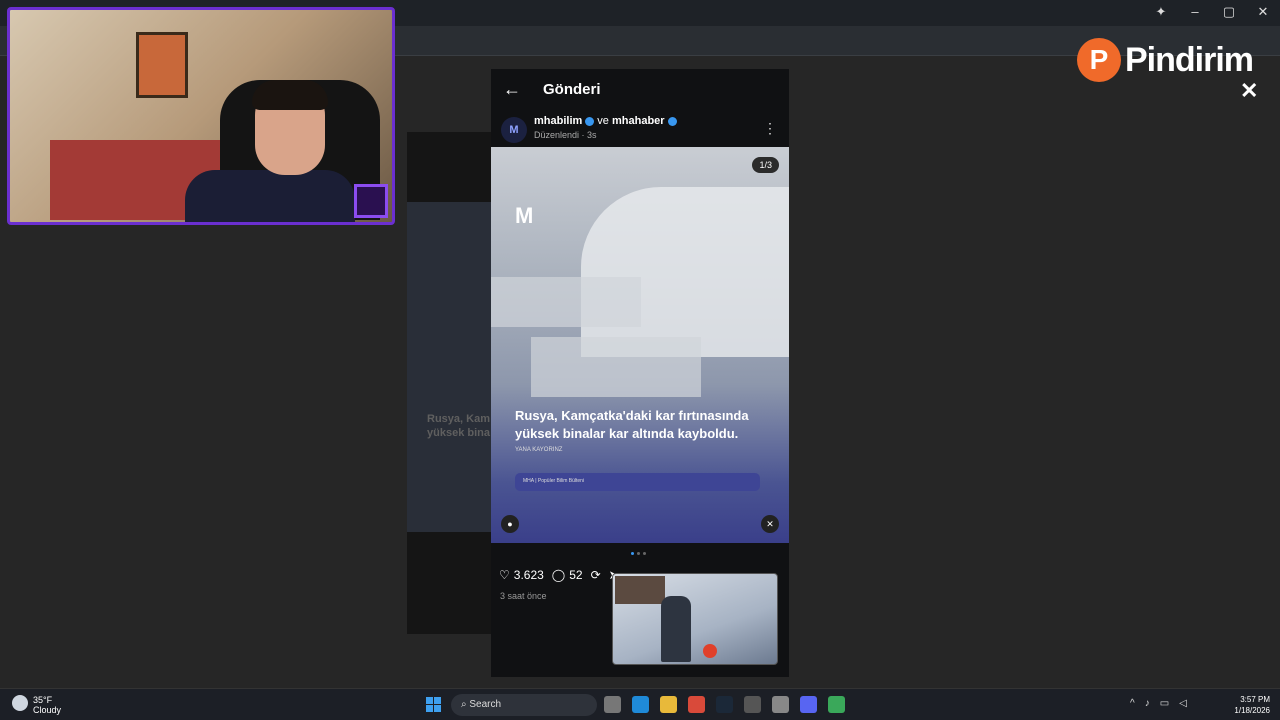 This screenshot has width=1280, height=720. Describe the element at coordinates (485, 704) in the screenshot. I see `search-placeholder: Search` at that location.